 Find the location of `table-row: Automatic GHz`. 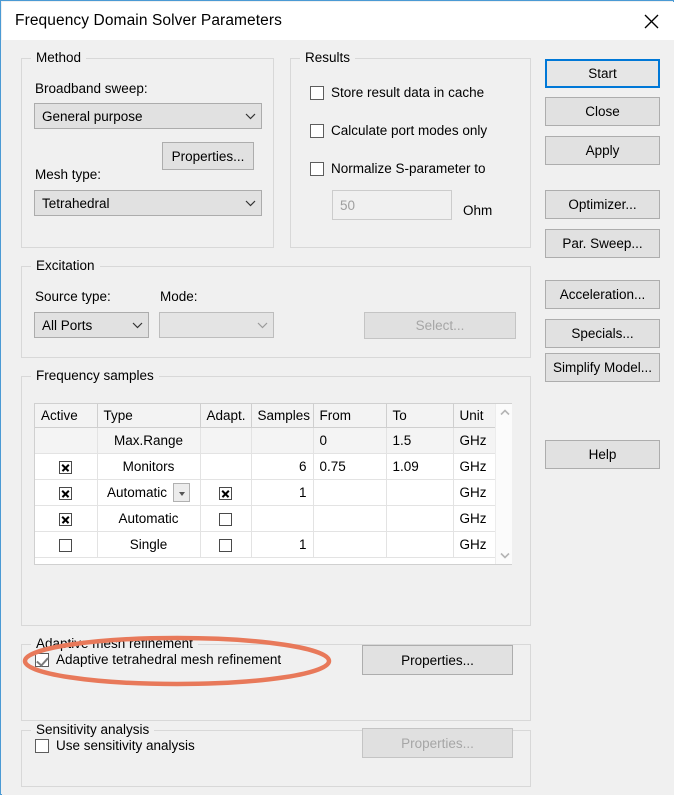

table-row: Automatic GHz is located at coordinates (273, 518).